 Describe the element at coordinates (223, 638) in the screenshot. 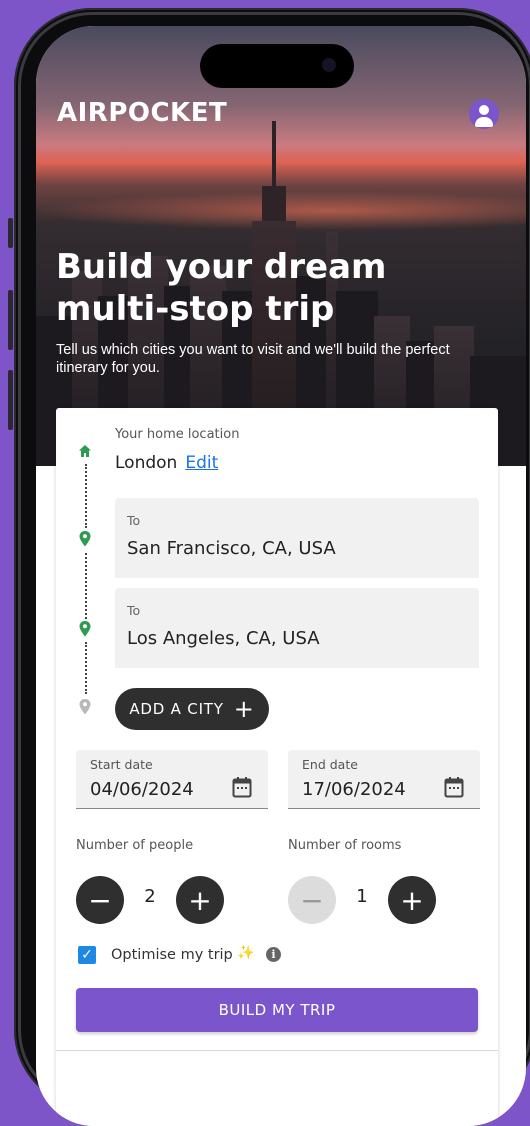

I see `destination-value: Los Angeles, CA, USA` at that location.